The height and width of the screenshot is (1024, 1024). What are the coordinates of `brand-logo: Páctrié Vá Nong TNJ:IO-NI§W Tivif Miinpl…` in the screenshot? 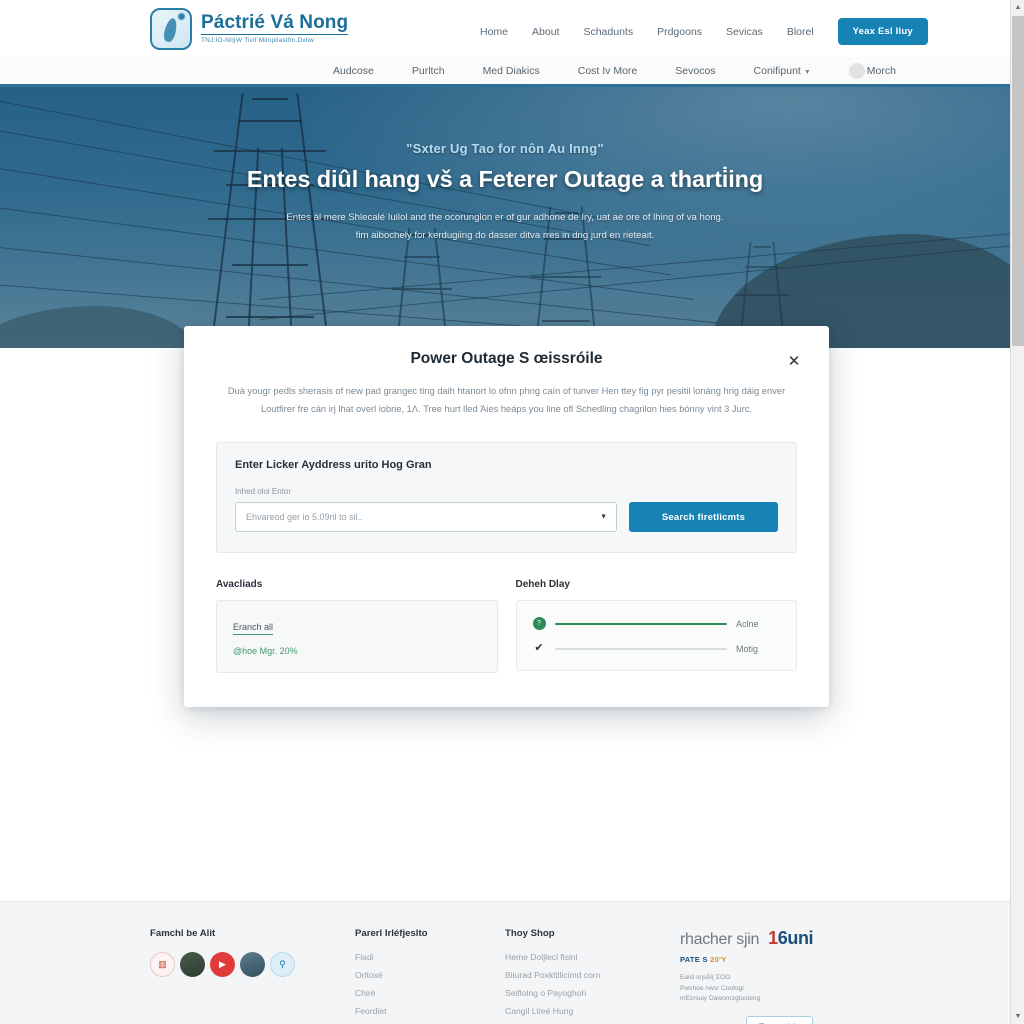 It's located at (249, 28).